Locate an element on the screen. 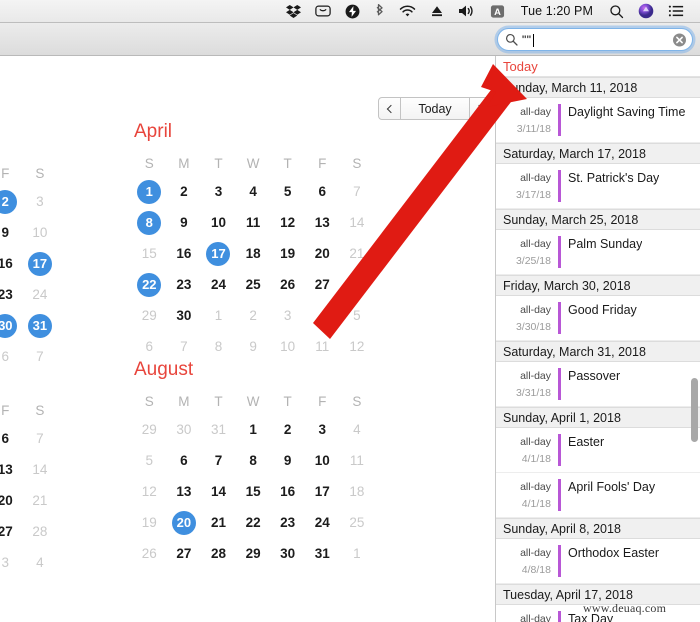 The image size is (700, 622). result-event-row: all-day 3/31/18 Passover is located at coordinates (598, 384).